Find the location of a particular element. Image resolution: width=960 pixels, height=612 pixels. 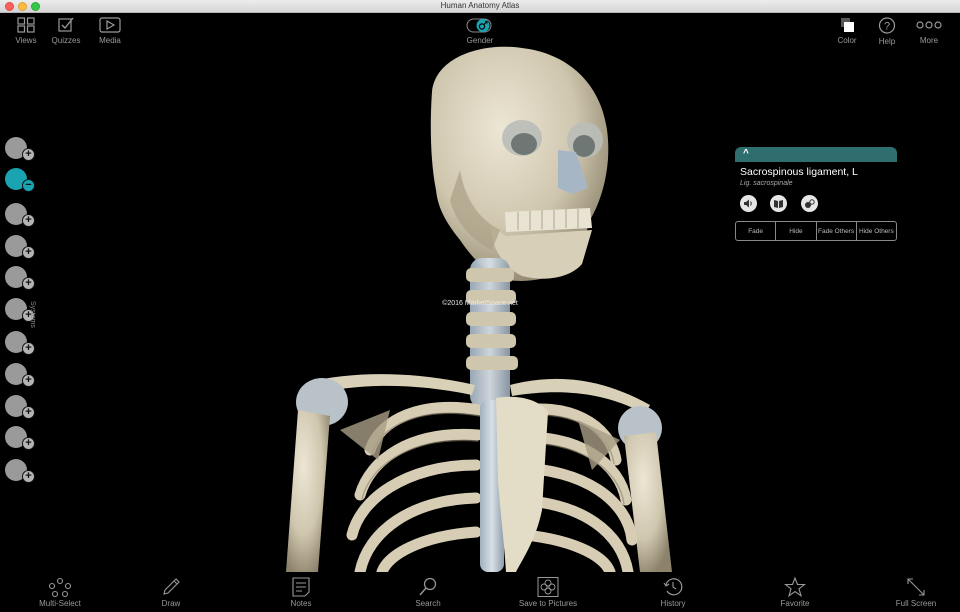

add-icon: − is located at coordinates (28, 185).